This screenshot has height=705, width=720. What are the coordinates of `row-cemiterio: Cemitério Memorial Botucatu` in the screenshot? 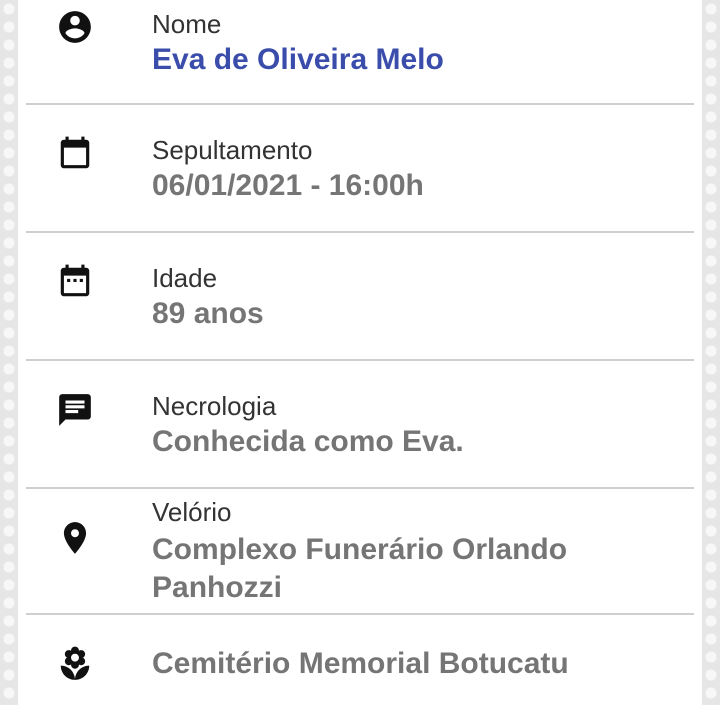 It's located at (360, 660).